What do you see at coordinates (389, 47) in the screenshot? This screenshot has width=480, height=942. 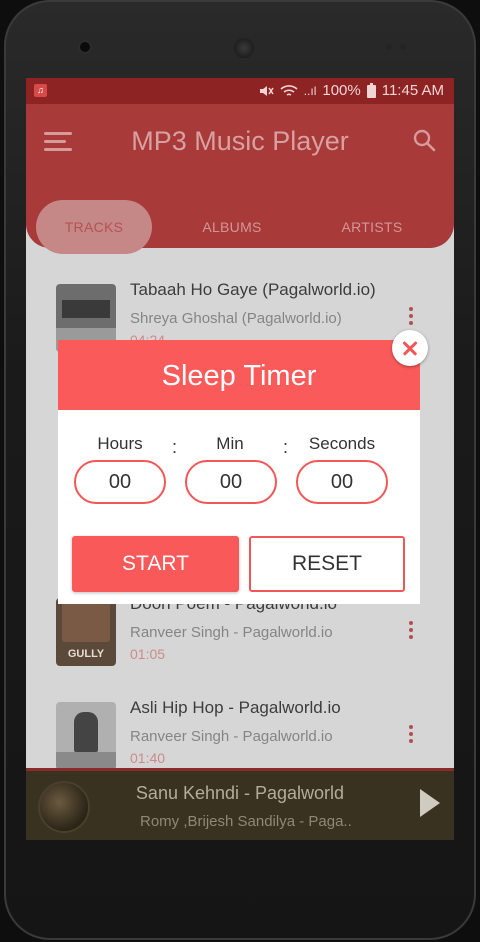 I see `proximity-sensor` at bounding box center [389, 47].